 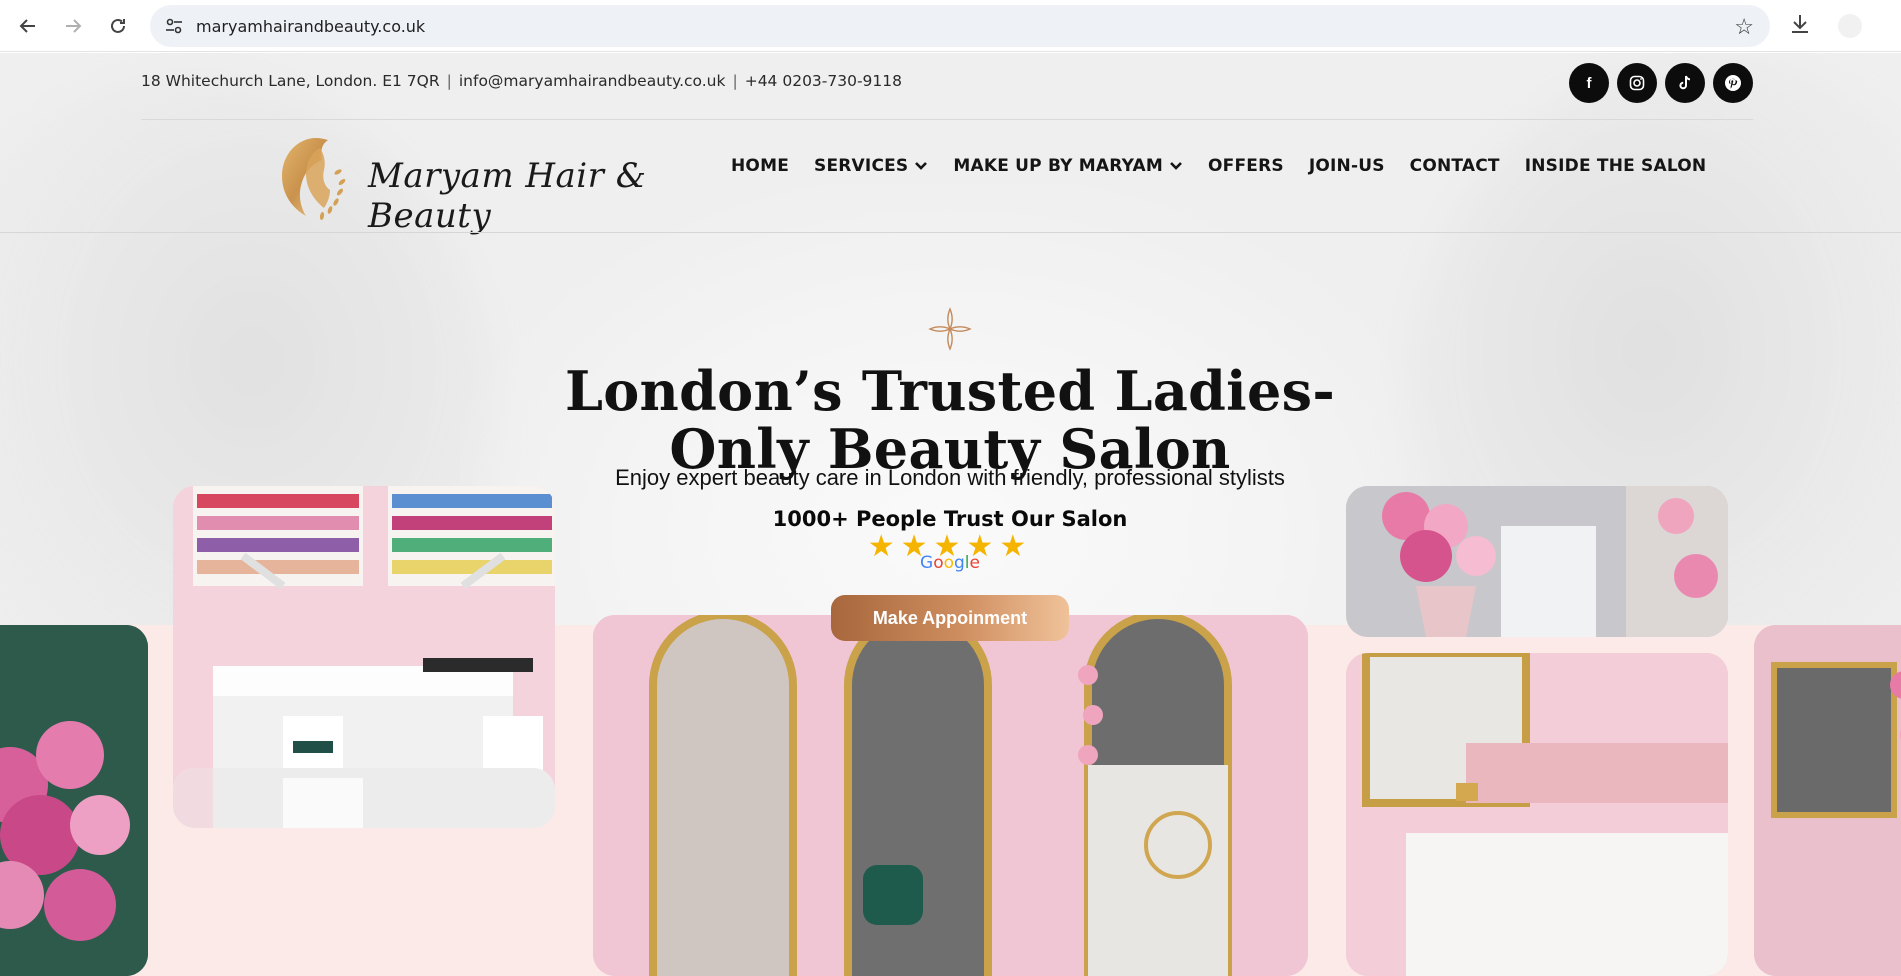 What do you see at coordinates (1537, 561) in the screenshot?
I see `gallery-photo-flowers-vase` at bounding box center [1537, 561].